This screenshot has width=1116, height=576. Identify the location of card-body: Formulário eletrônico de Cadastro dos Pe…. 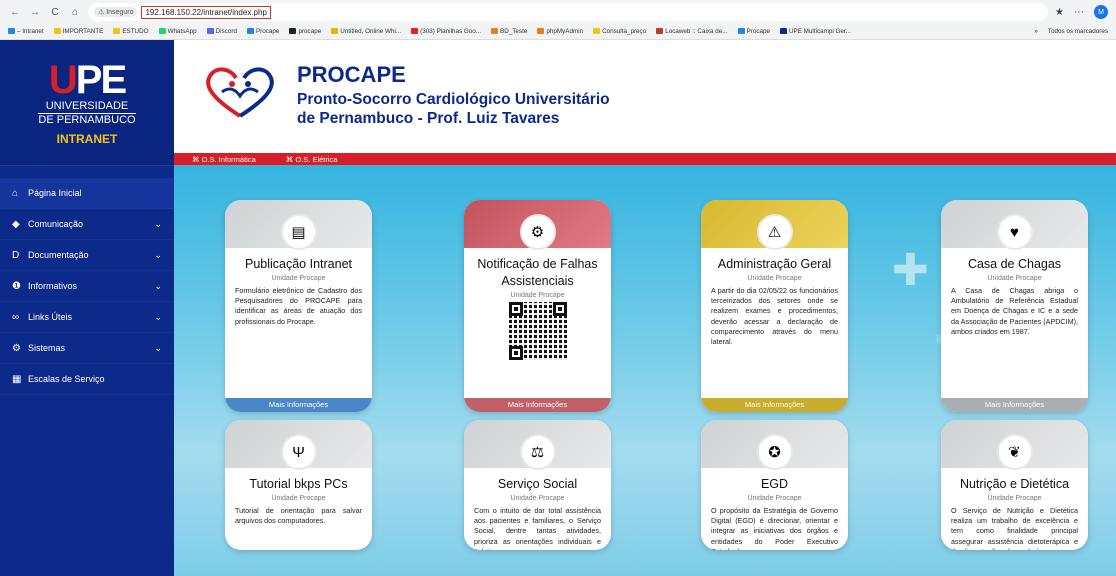
(298, 306).